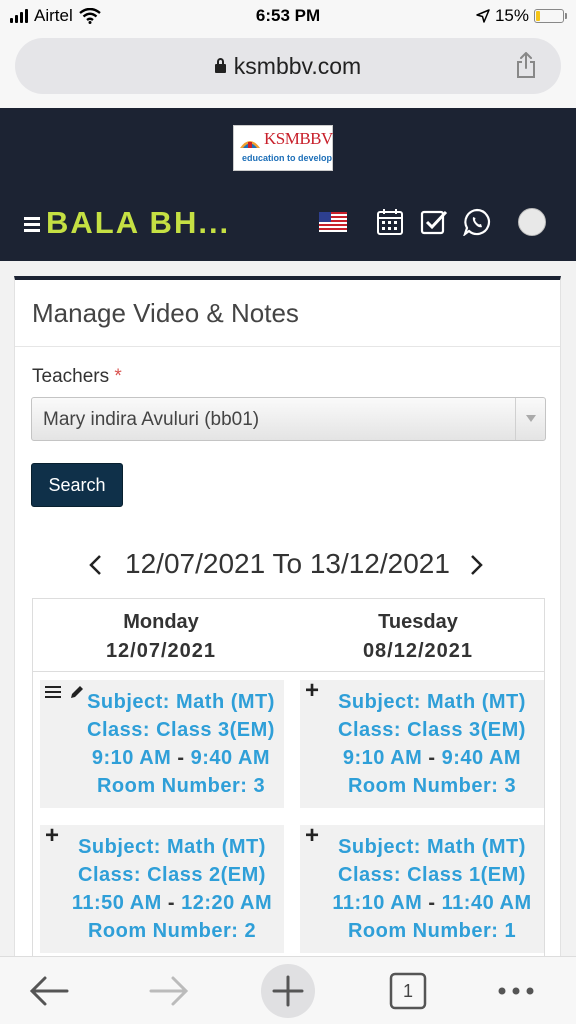 This screenshot has width=576, height=1024. I want to click on teacher-select: Mary indira Avuluri (bb01), so click(288, 419).